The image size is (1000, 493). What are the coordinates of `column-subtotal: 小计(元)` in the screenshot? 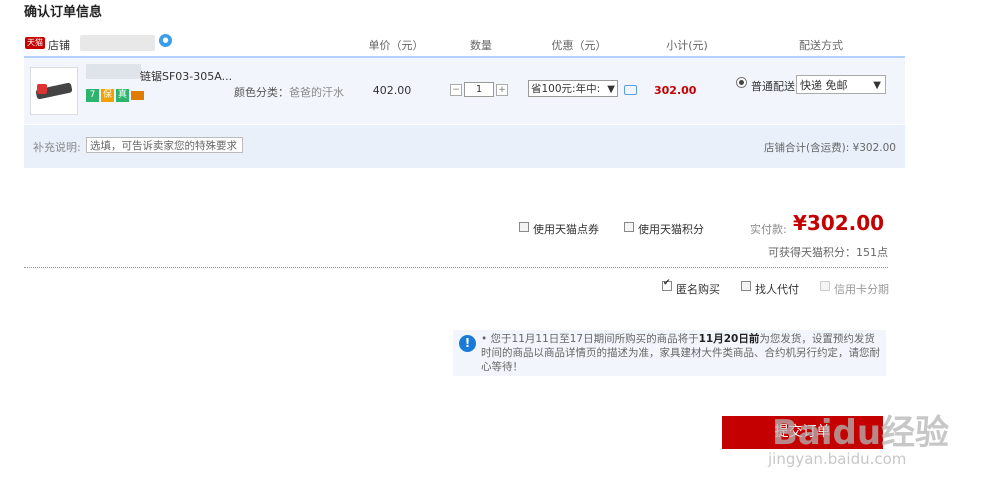 It's located at (687, 45).